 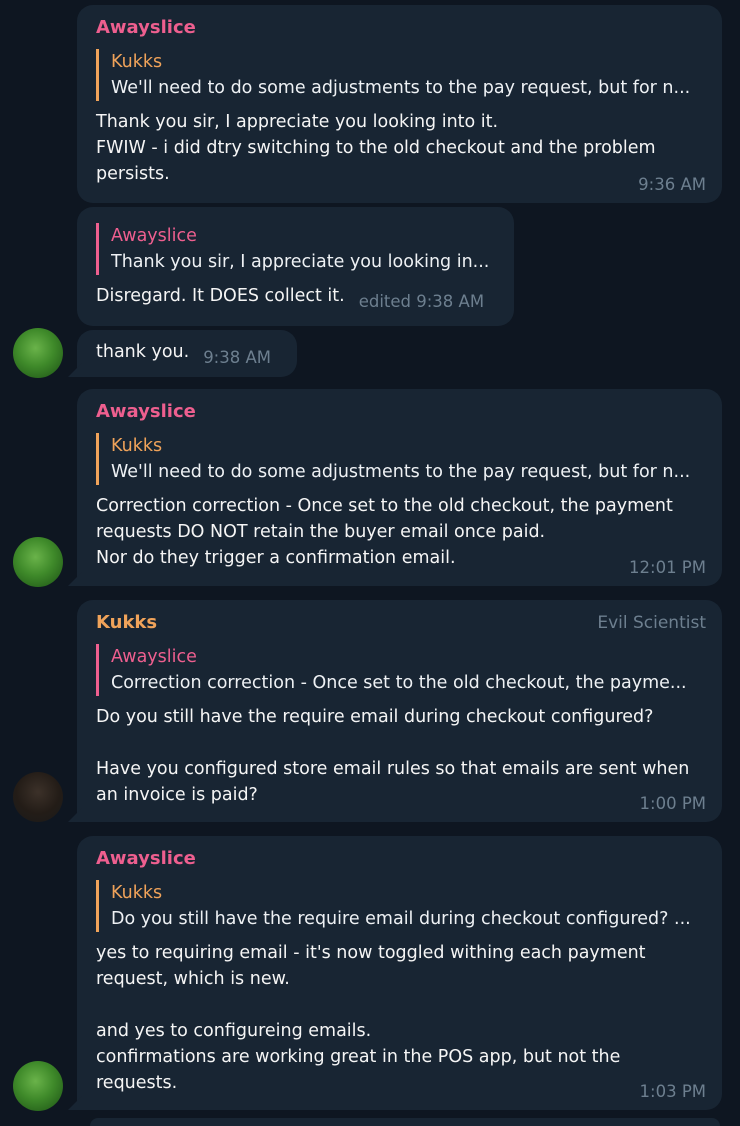 I want to click on message-time: 9:36 AM, so click(x=672, y=184).